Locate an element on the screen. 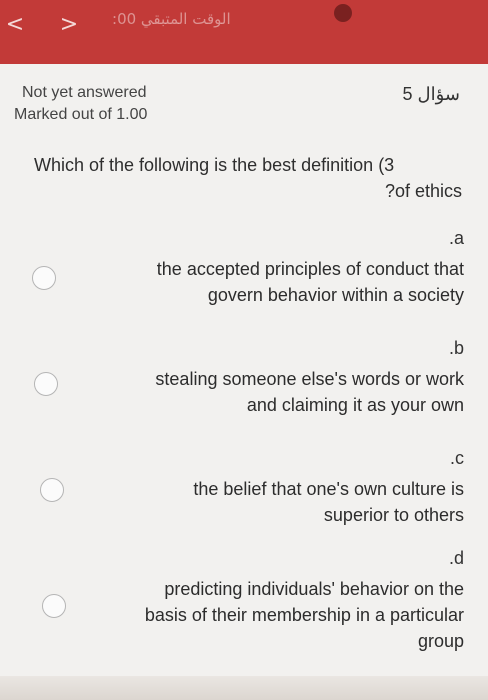 This screenshot has height=700, width=488. chevron-right-icon: > is located at coordinates (69, 25).